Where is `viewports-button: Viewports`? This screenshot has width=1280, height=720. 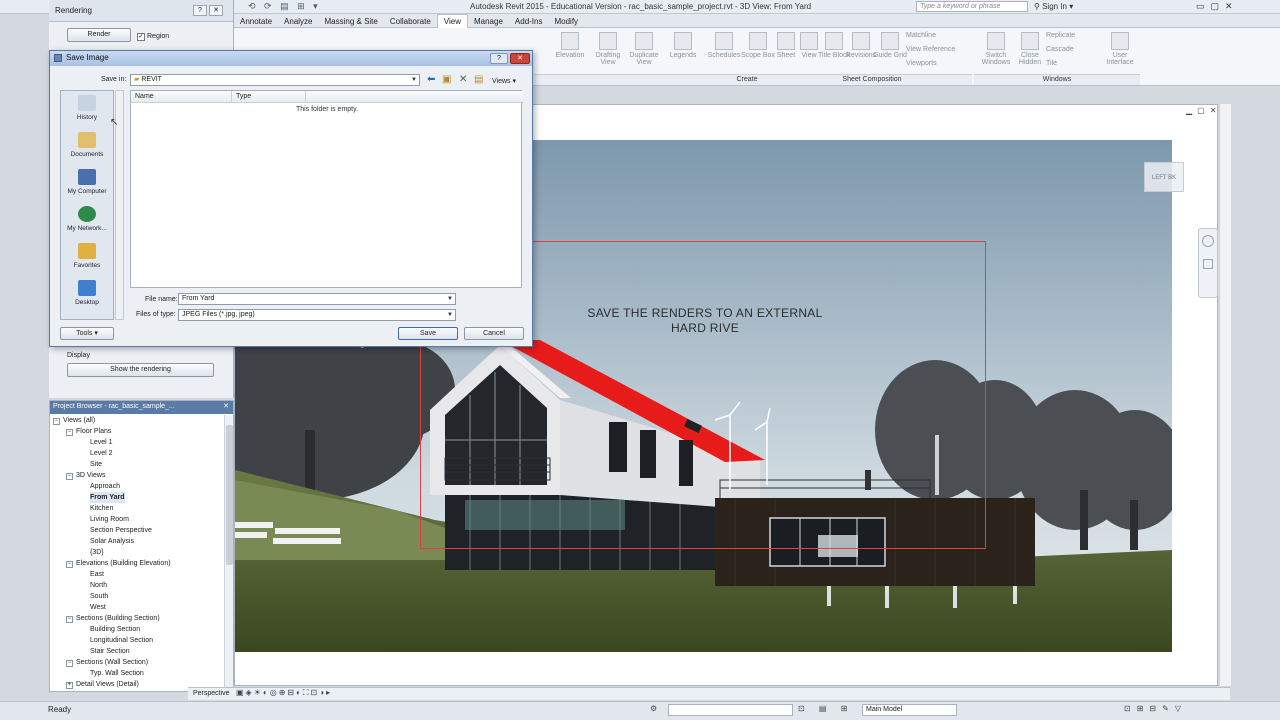 viewports-button: Viewports is located at coordinates (921, 63).